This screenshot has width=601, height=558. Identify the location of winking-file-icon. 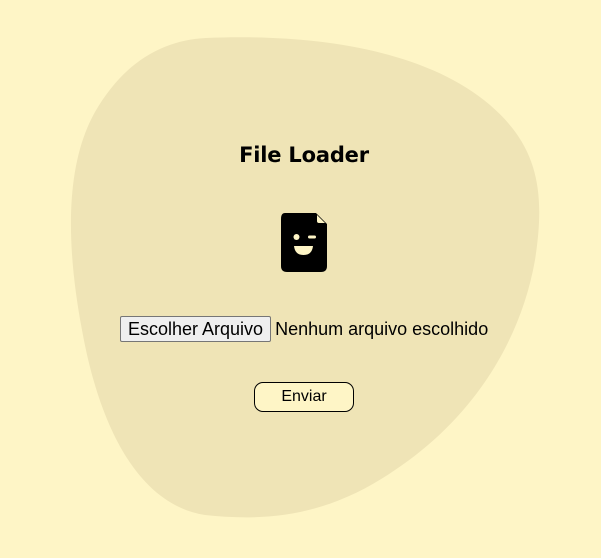
(304, 242).